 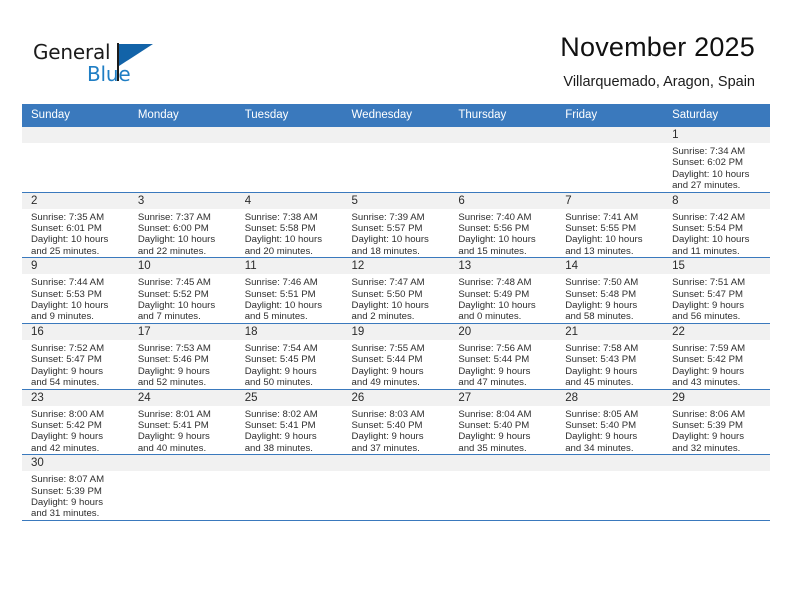 What do you see at coordinates (289, 331) in the screenshot?
I see `day-number: 18` at bounding box center [289, 331].